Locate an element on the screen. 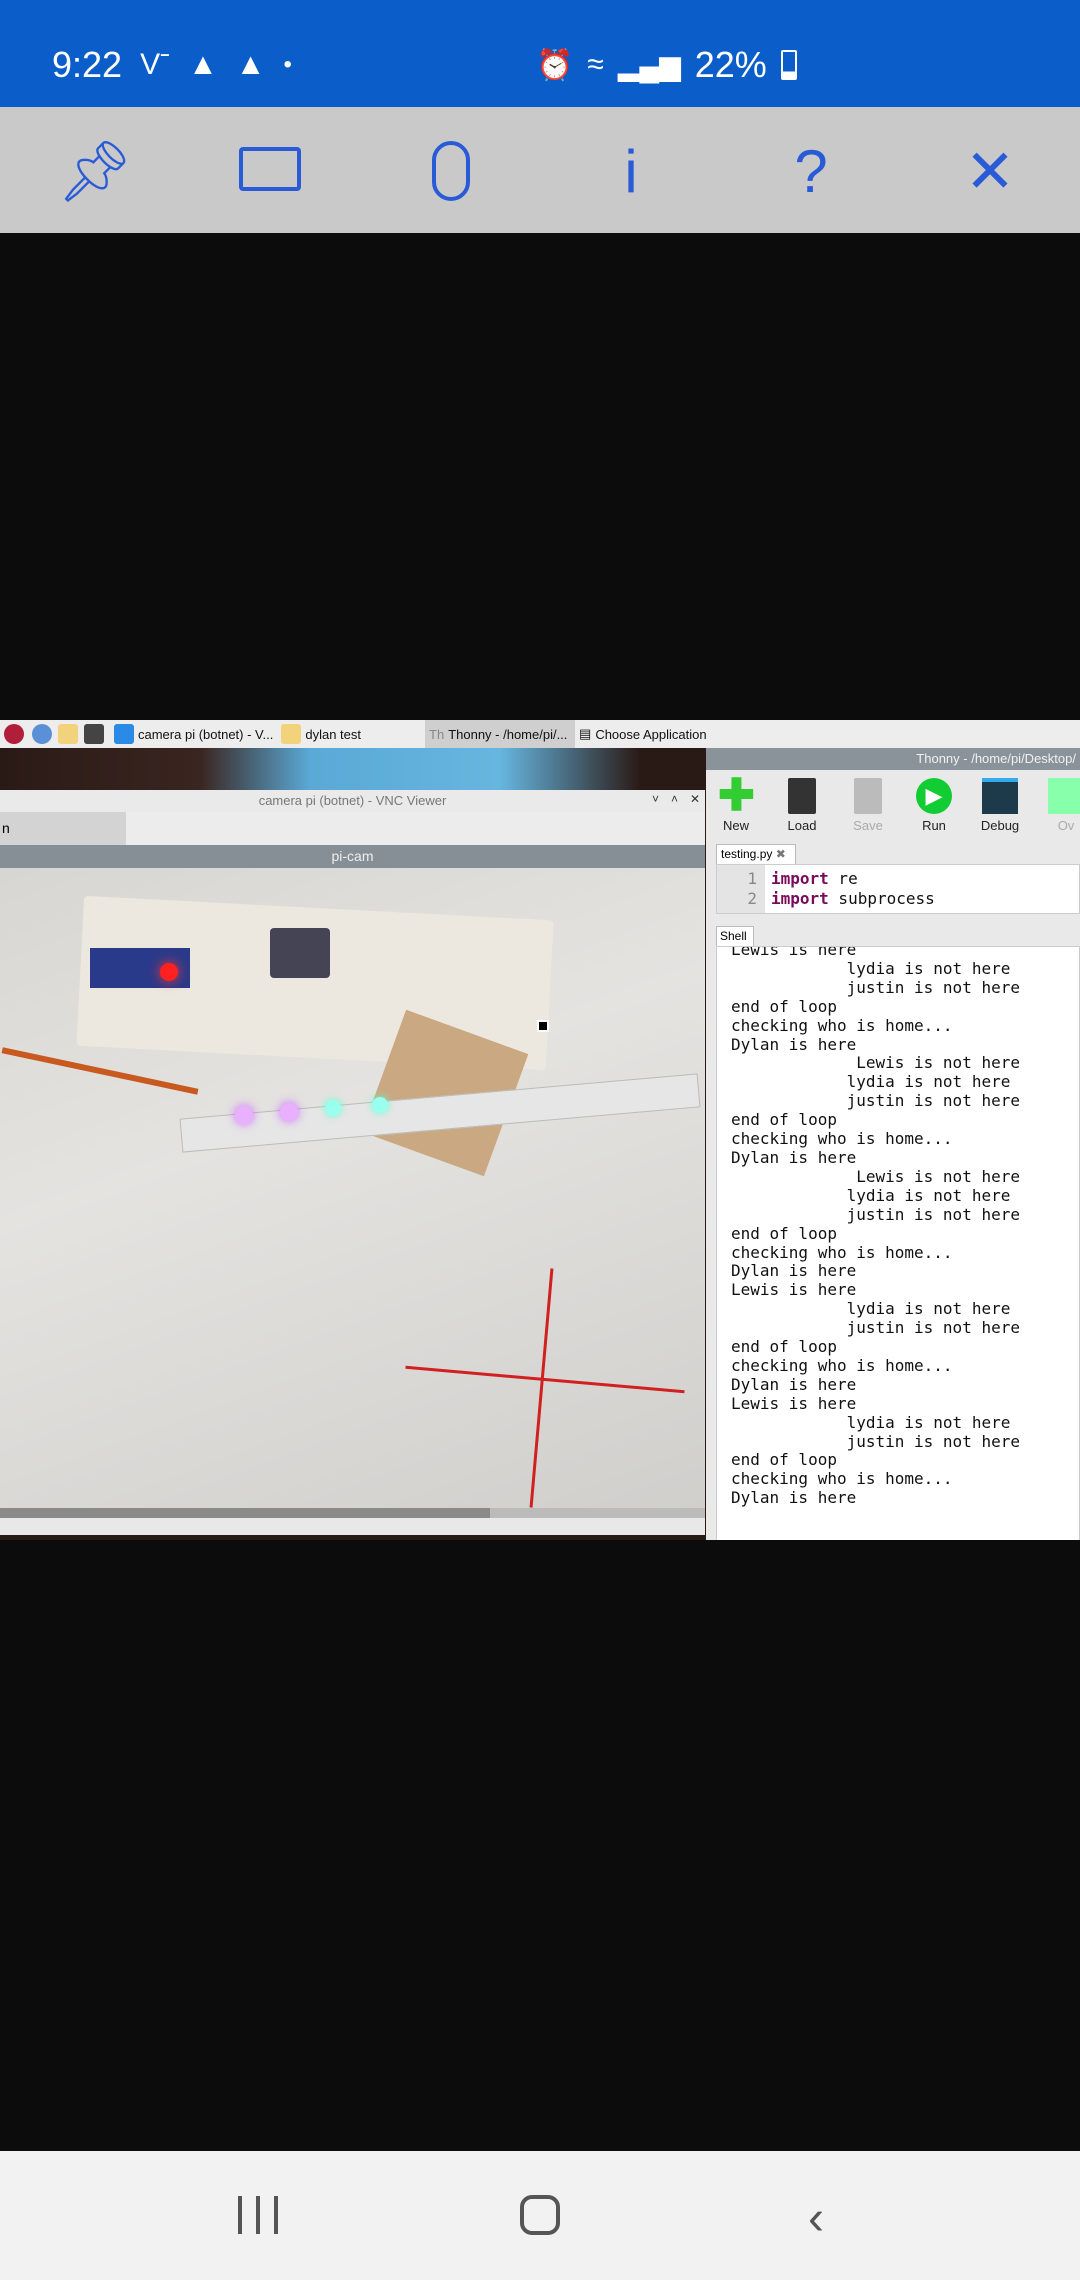 This screenshot has width=1080, height=2280. back-icon: ‹ is located at coordinates (816, 2218).